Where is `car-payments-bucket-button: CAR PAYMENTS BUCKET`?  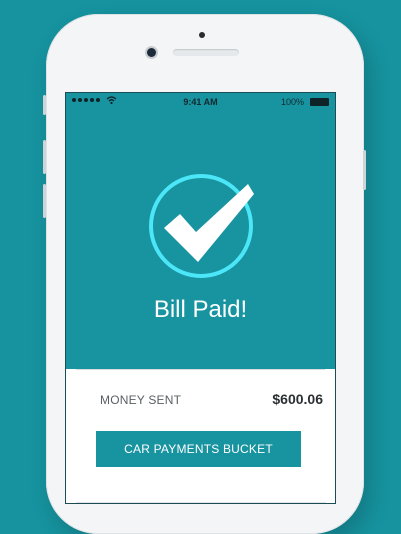
car-payments-bucket-button: CAR PAYMENTS BUCKET is located at coordinates (198, 449).